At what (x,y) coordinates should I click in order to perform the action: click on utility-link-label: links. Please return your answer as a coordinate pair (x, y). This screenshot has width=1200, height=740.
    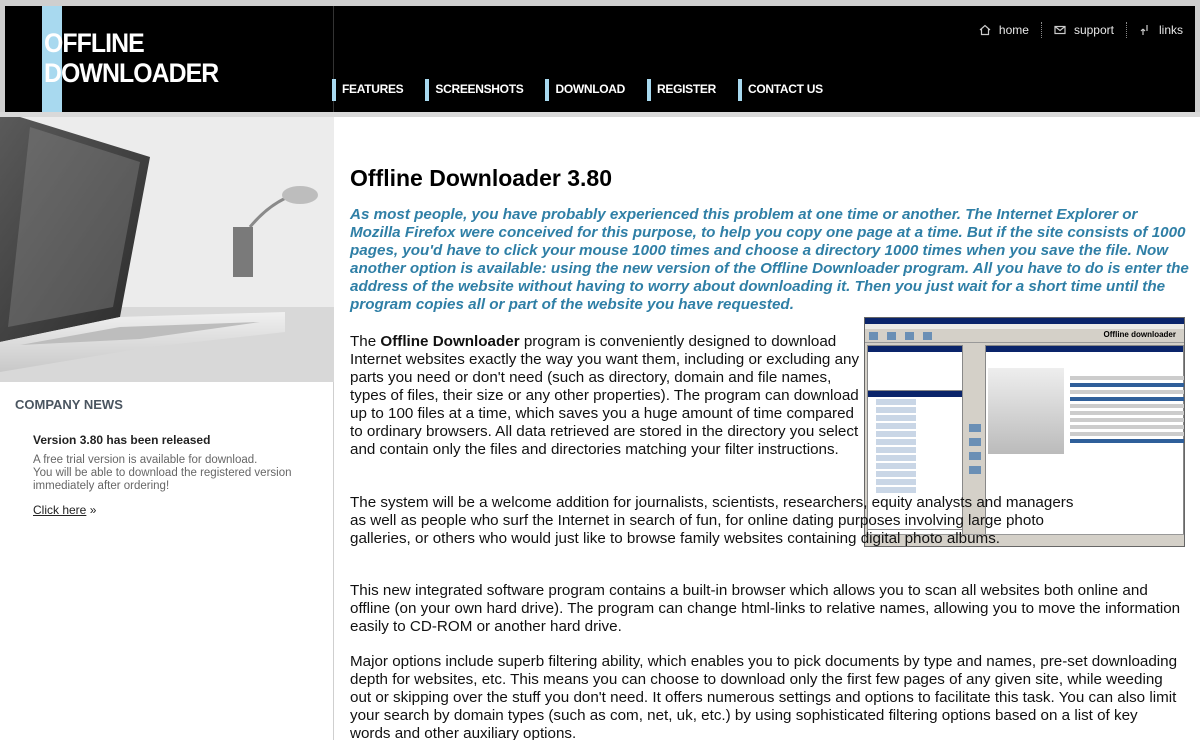
    Looking at the image, I should click on (1170, 30).